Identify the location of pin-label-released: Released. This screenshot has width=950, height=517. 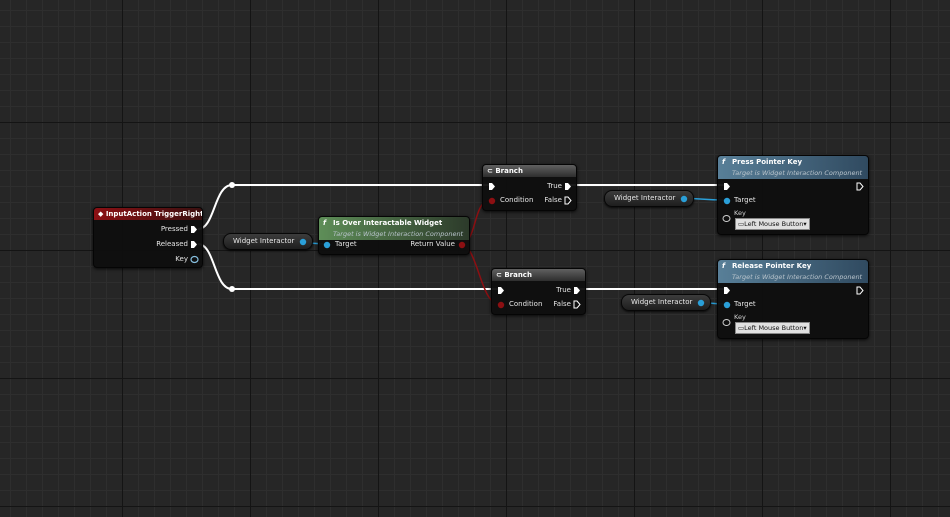
(172, 244).